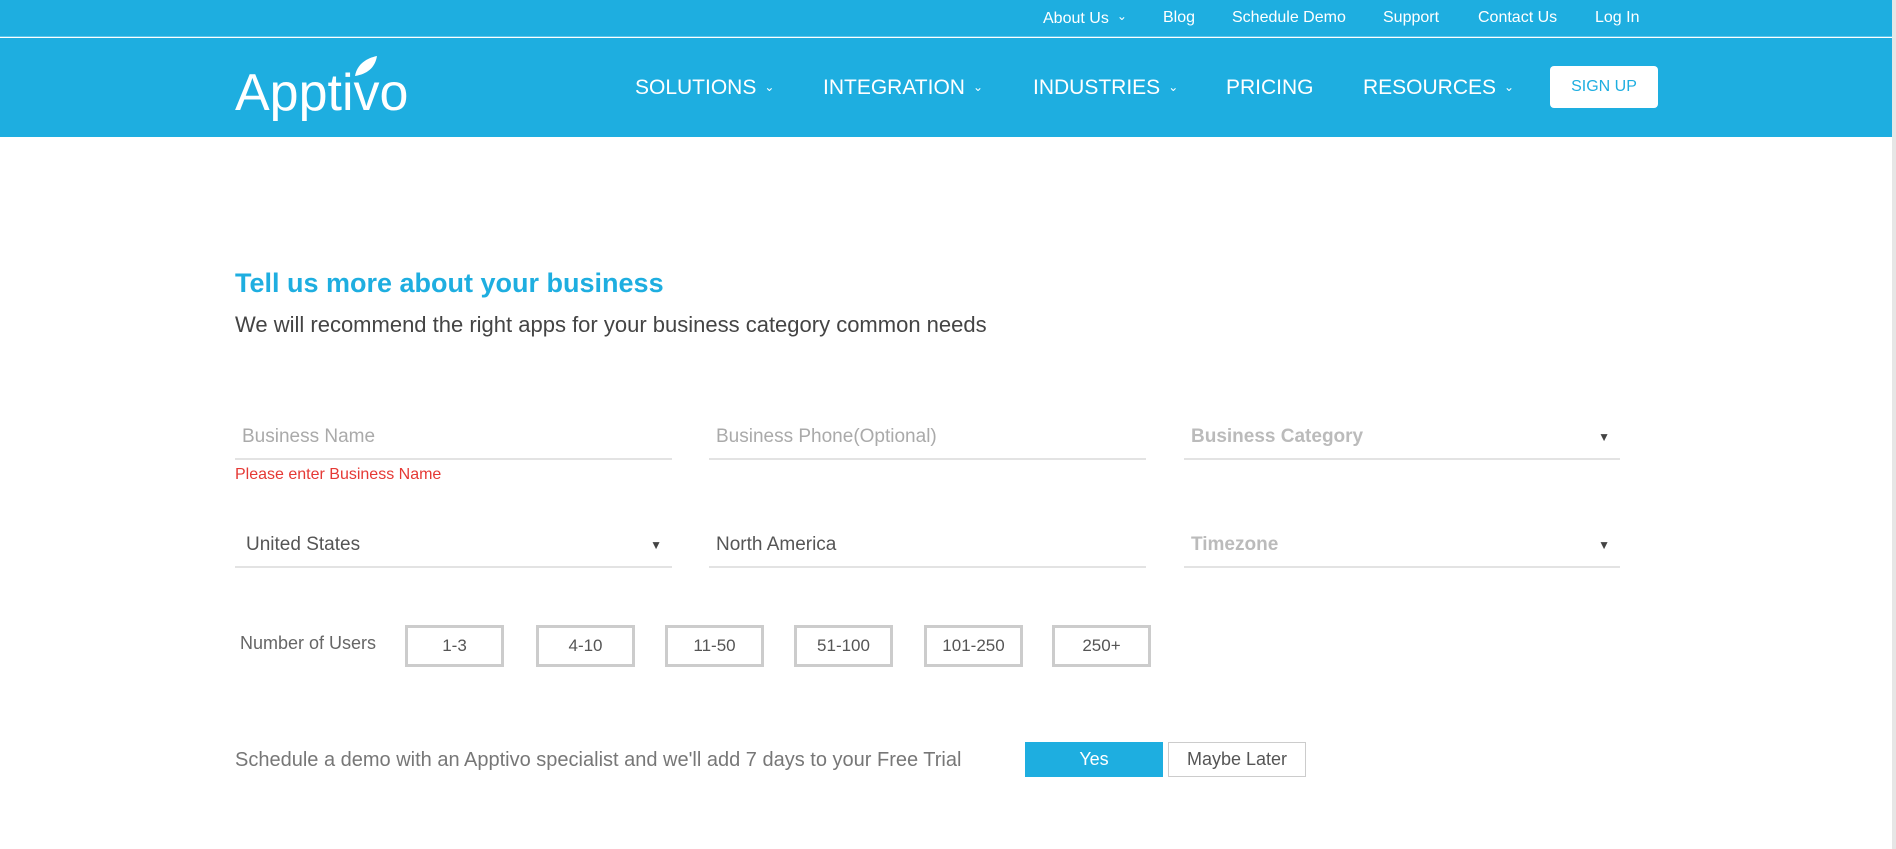 The width and height of the screenshot is (1896, 849). What do you see at coordinates (1894, 424) in the screenshot?
I see `scrollbar` at bounding box center [1894, 424].